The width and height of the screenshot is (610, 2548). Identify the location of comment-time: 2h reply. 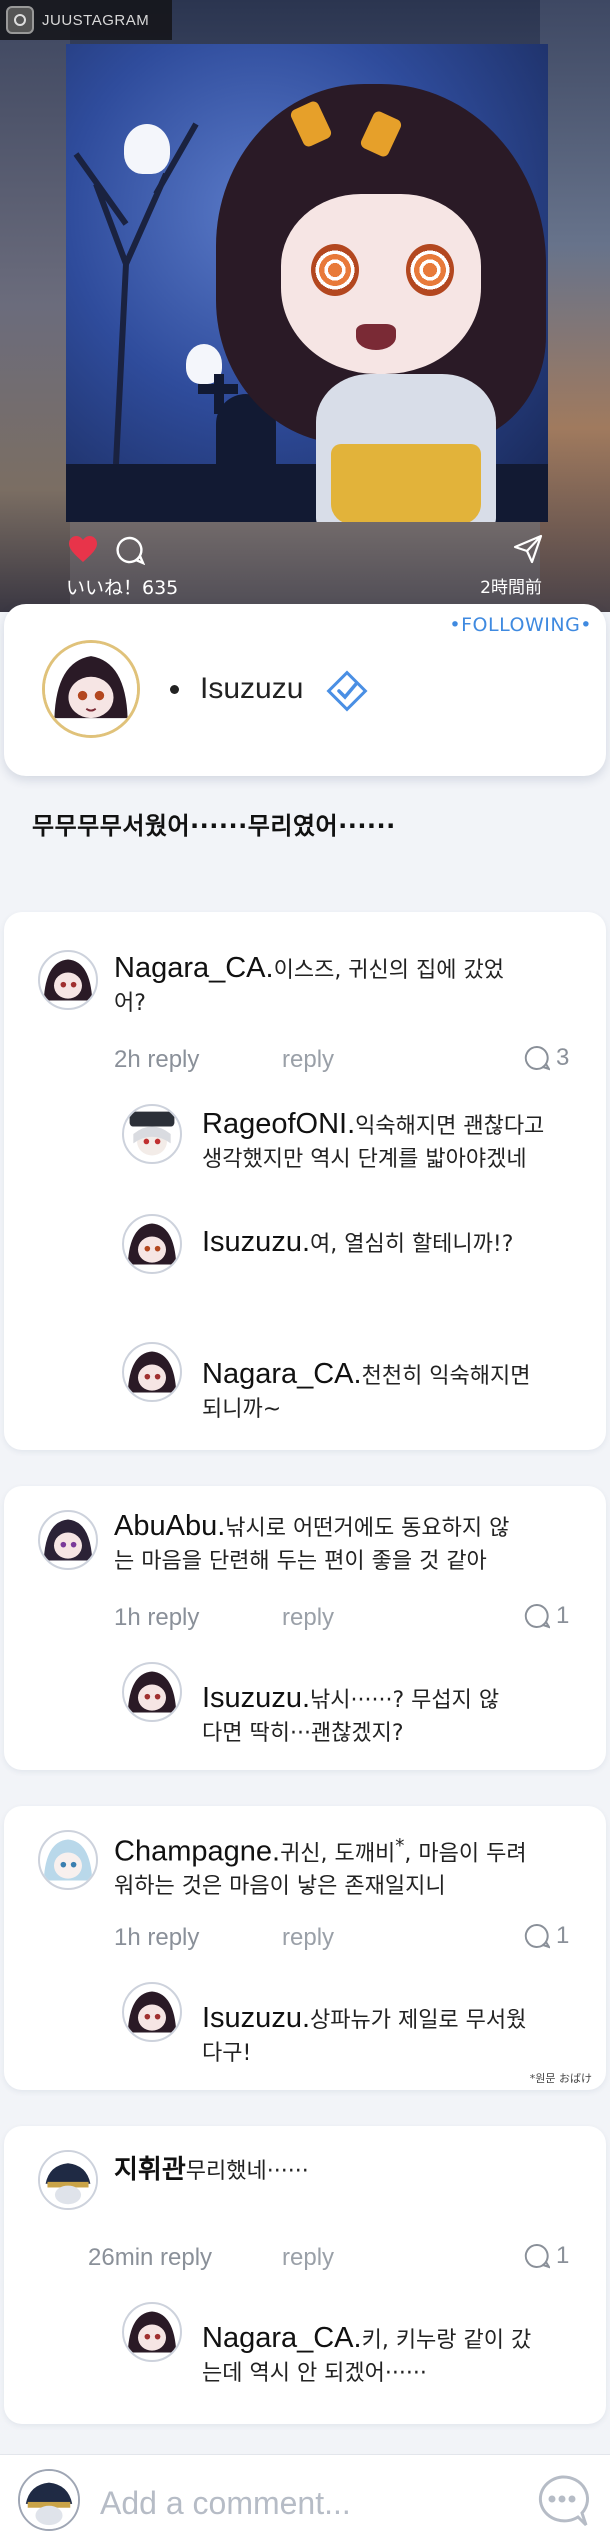
(157, 1059).